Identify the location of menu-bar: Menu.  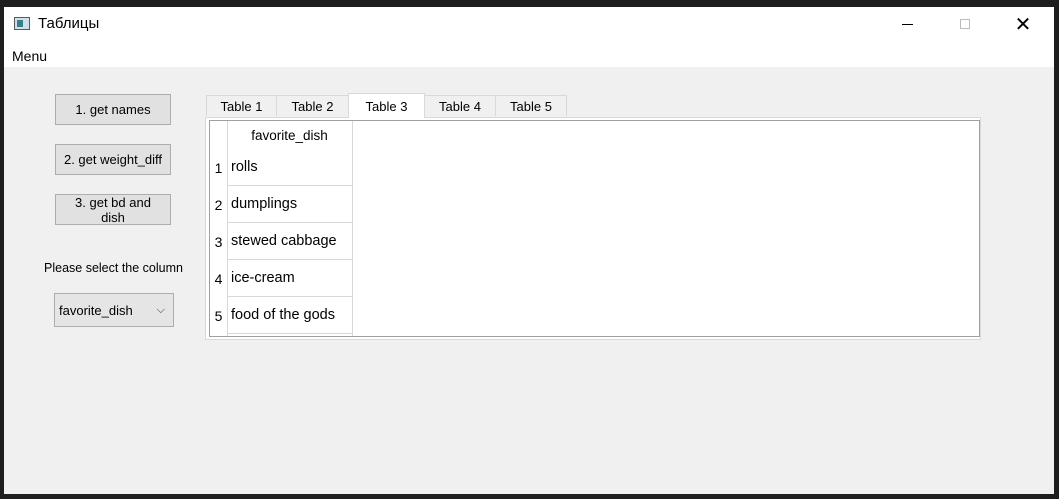
(529, 54).